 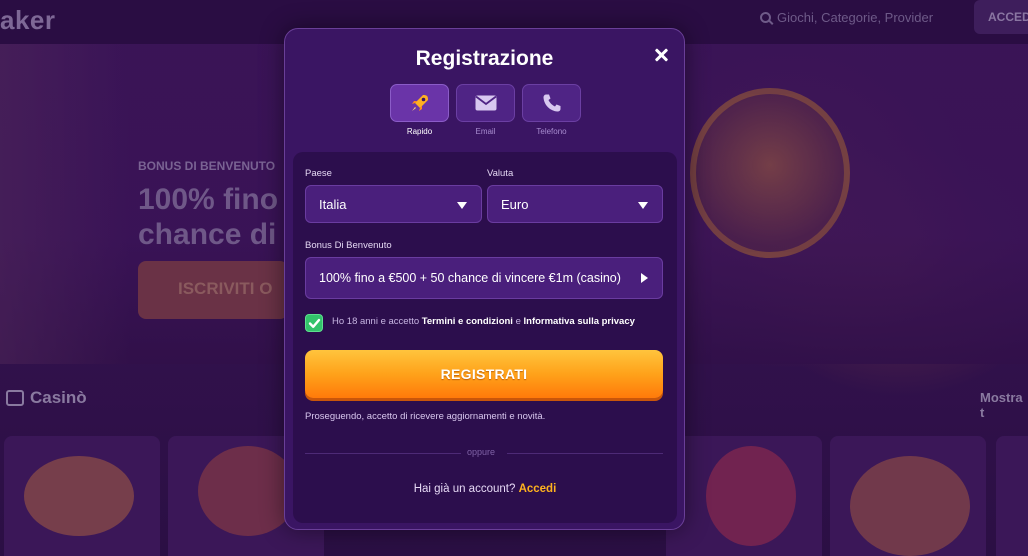 I want to click on tab-email-box, so click(x=485, y=103).